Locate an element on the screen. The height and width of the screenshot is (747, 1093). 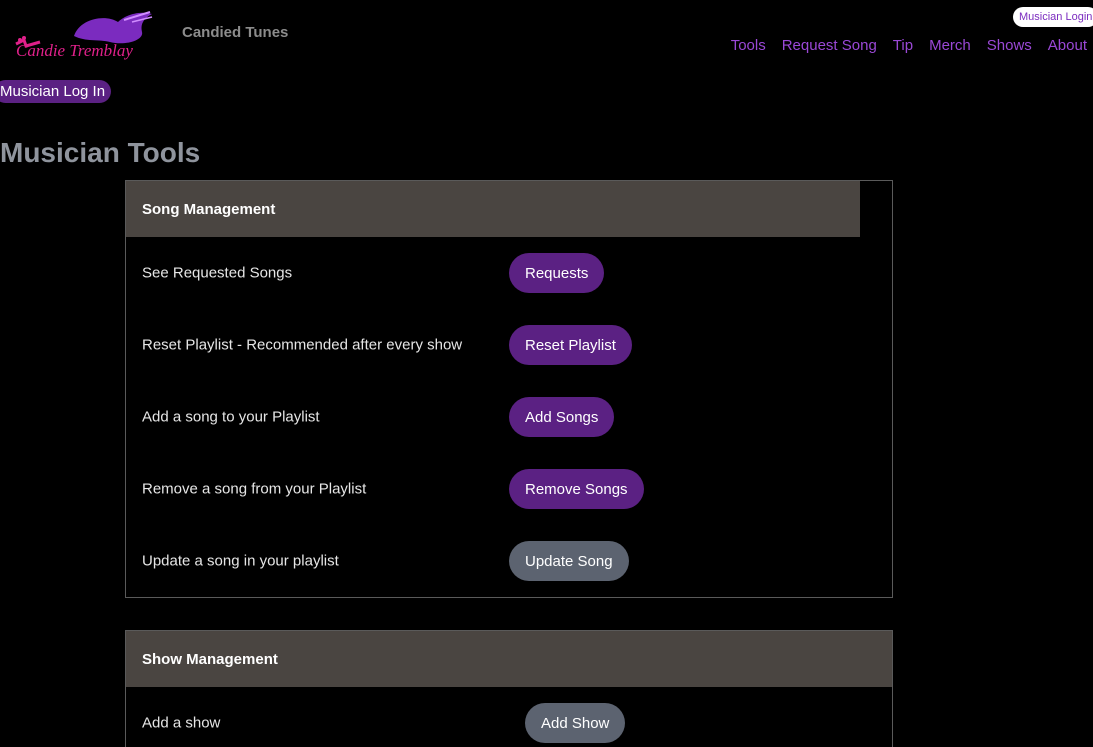
nav-shows: Shows is located at coordinates (1009, 45).